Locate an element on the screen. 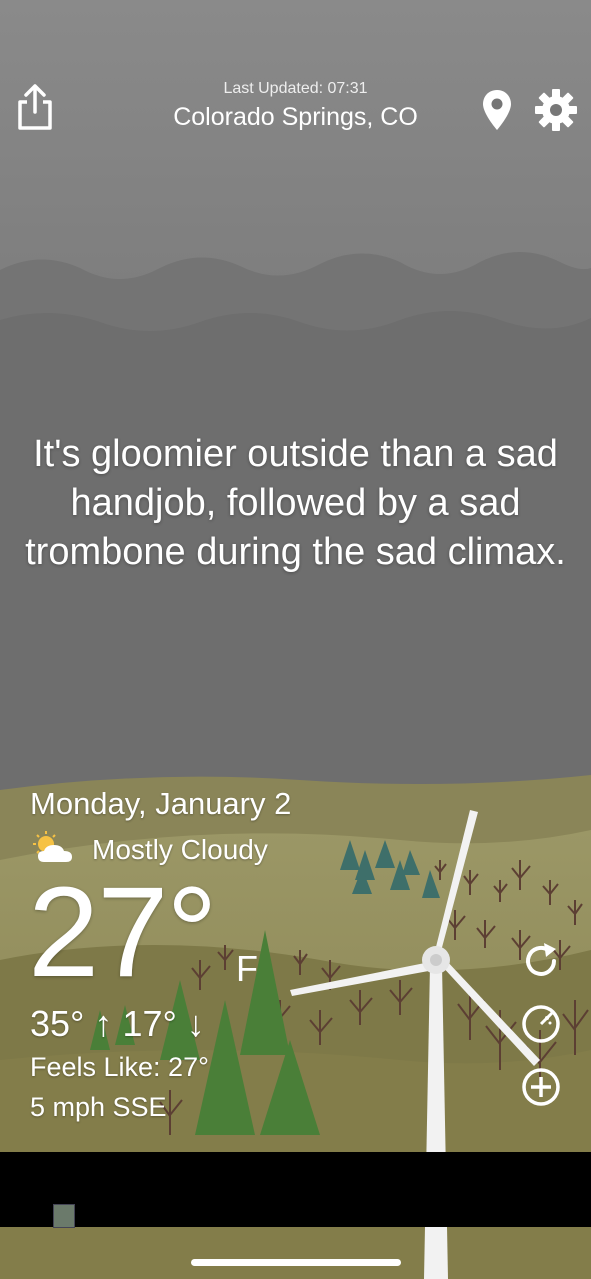 Image resolution: width=591 pixels, height=1279 pixels. app-header: Last Updated: 07:31 Colorado Springs, CO is located at coordinates (295, 75).